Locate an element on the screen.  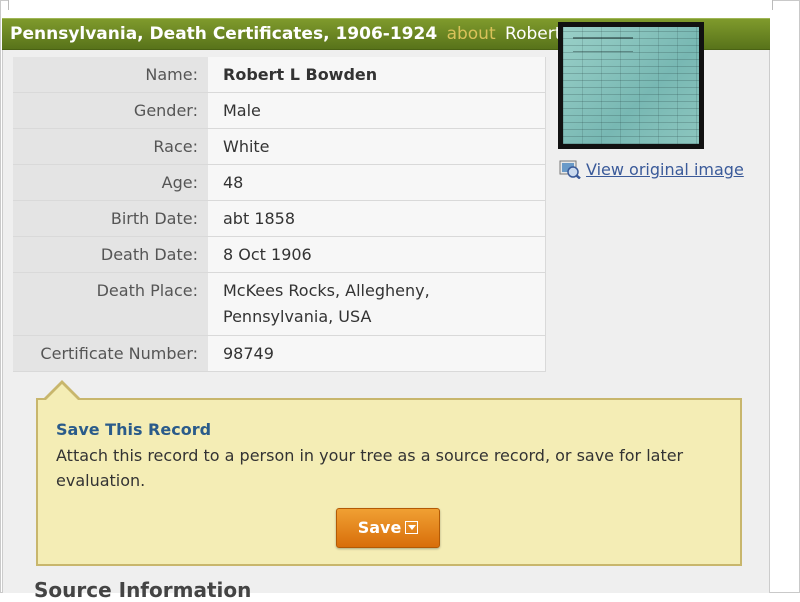
save-record-title: Save This Record is located at coordinates (134, 429).